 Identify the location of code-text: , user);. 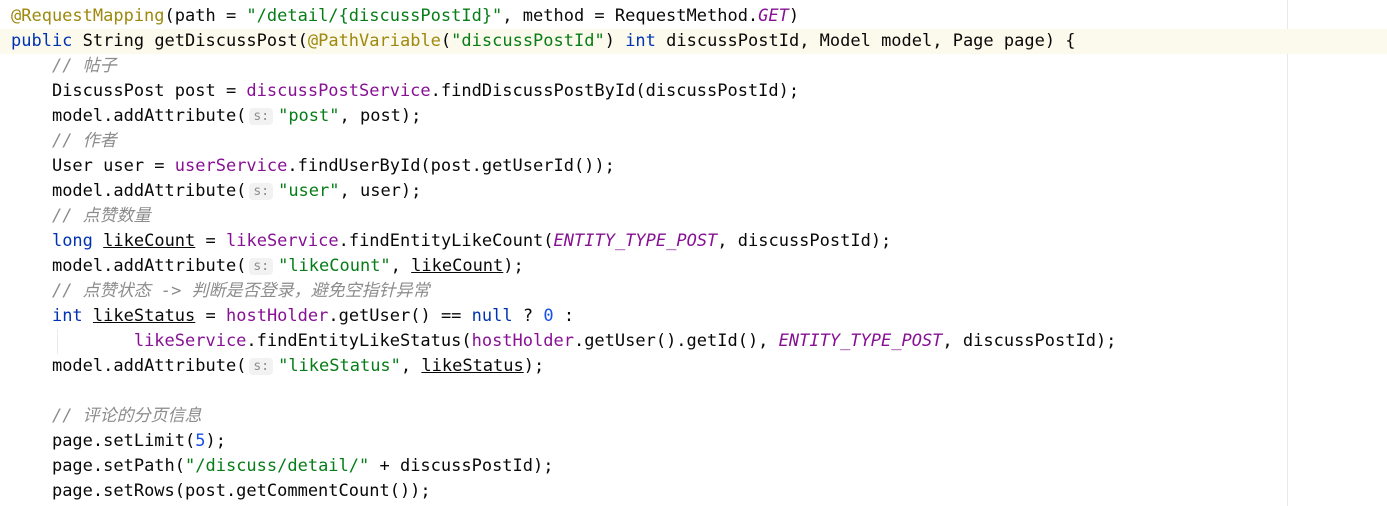
(380, 191).